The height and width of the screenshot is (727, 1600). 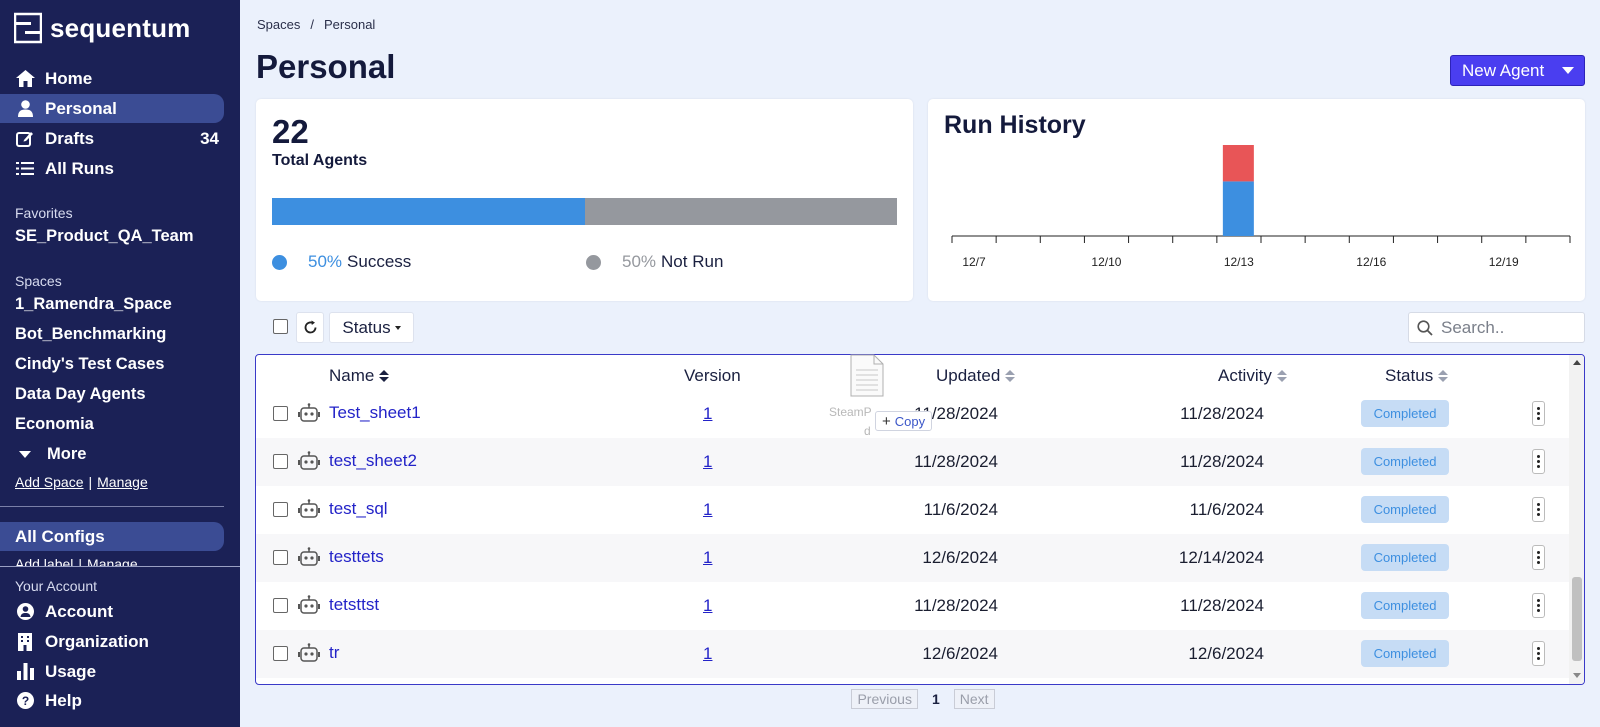 What do you see at coordinates (359, 376) in the screenshot?
I see `header-name: Name` at bounding box center [359, 376].